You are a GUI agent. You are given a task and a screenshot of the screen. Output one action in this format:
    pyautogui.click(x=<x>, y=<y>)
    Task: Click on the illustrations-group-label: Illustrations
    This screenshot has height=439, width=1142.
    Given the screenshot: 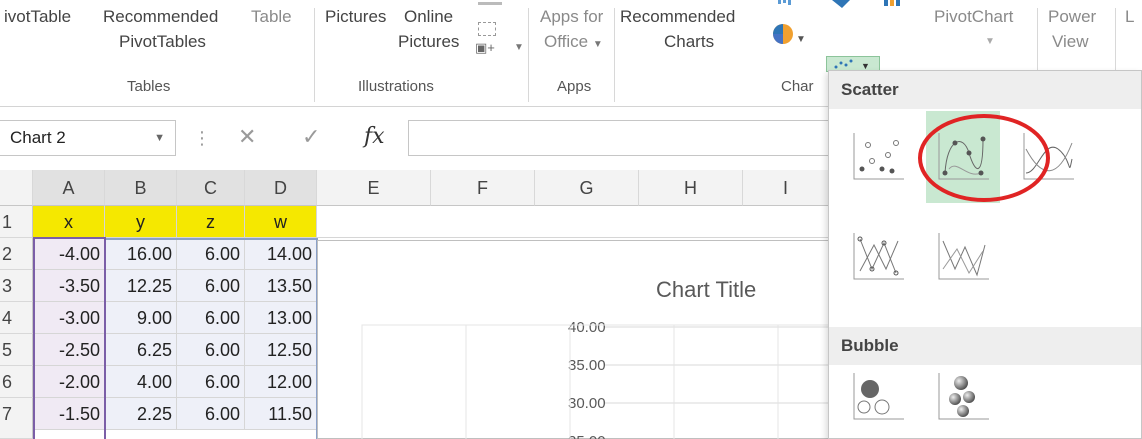 What is the action you would take?
    pyautogui.click(x=396, y=86)
    